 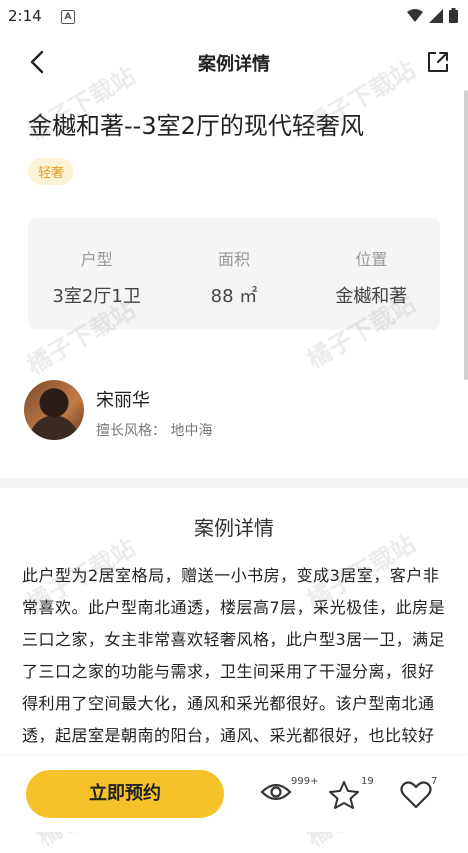 What do you see at coordinates (233, 274) in the screenshot?
I see `info-area: 面积 88 ㎡` at bounding box center [233, 274].